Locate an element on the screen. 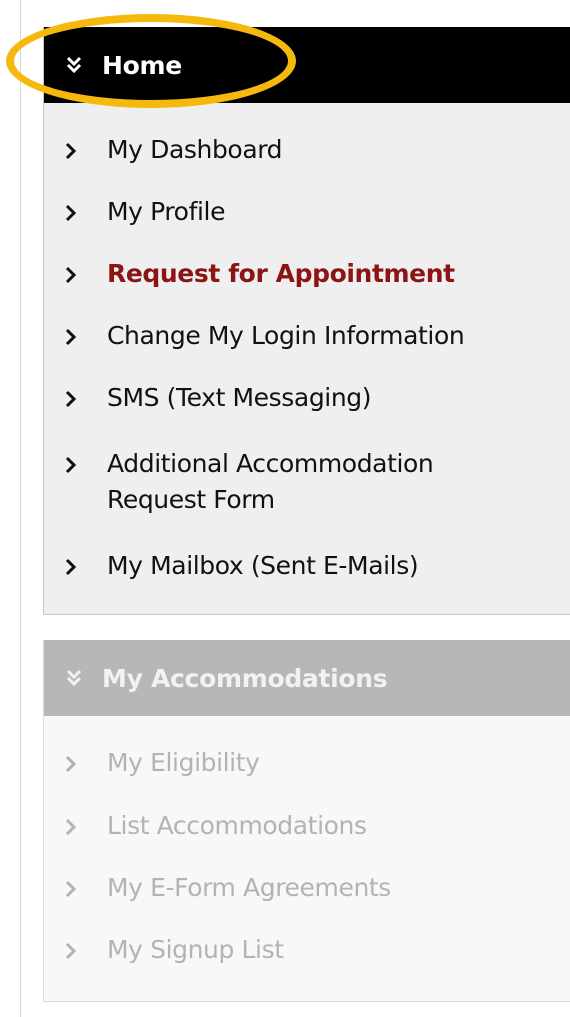 The image size is (570, 1017). menu-item-label: Change My Login Information is located at coordinates (286, 335).